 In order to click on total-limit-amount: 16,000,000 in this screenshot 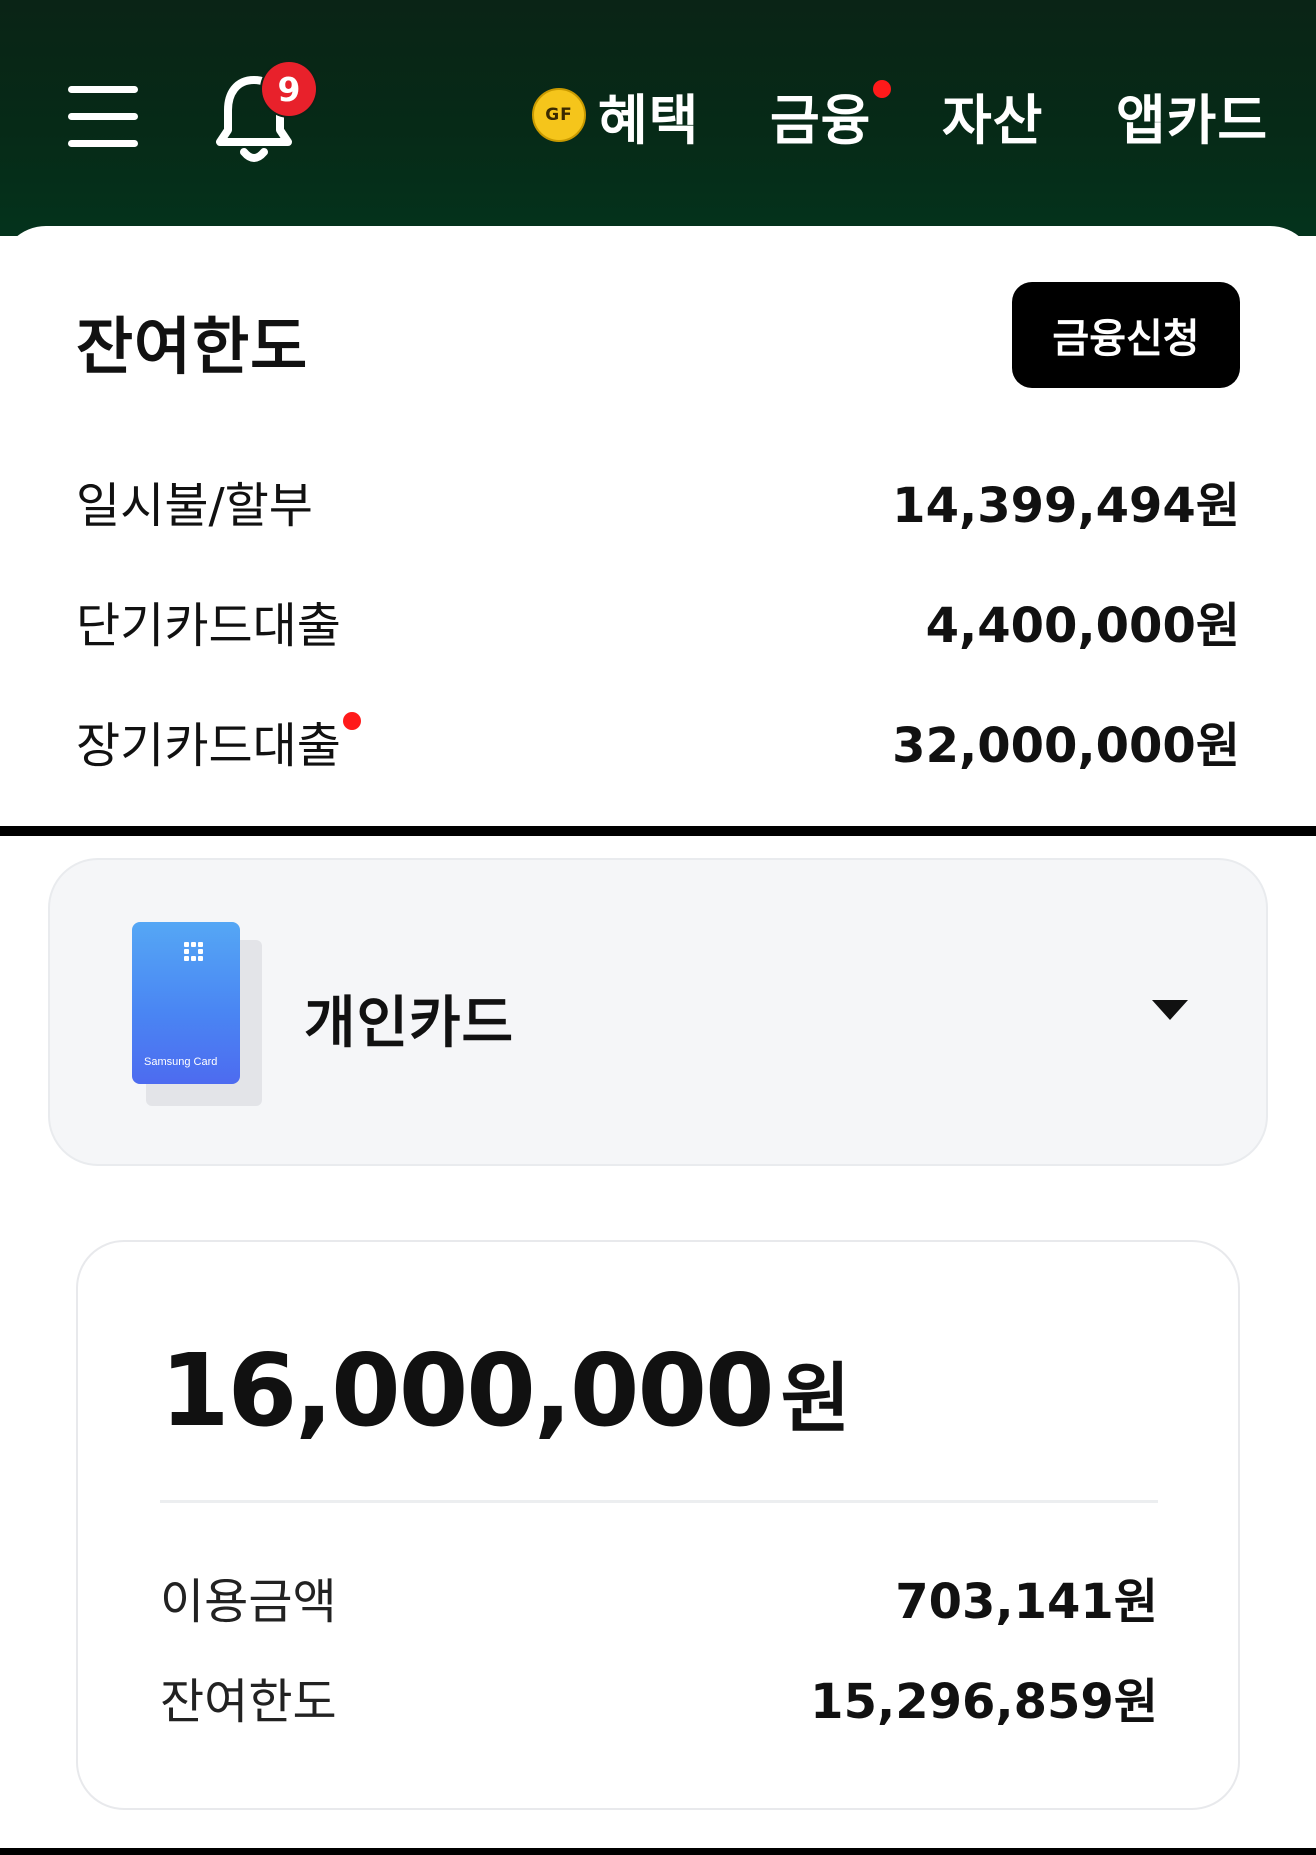, I will do `click(467, 1390)`.